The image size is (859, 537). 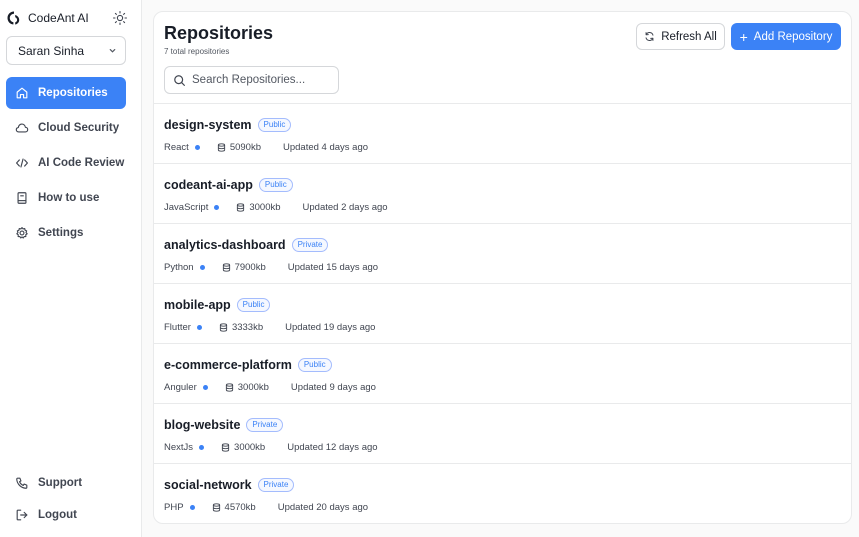 What do you see at coordinates (240, 507) in the screenshot?
I see `repo-size: 4570kb` at bounding box center [240, 507].